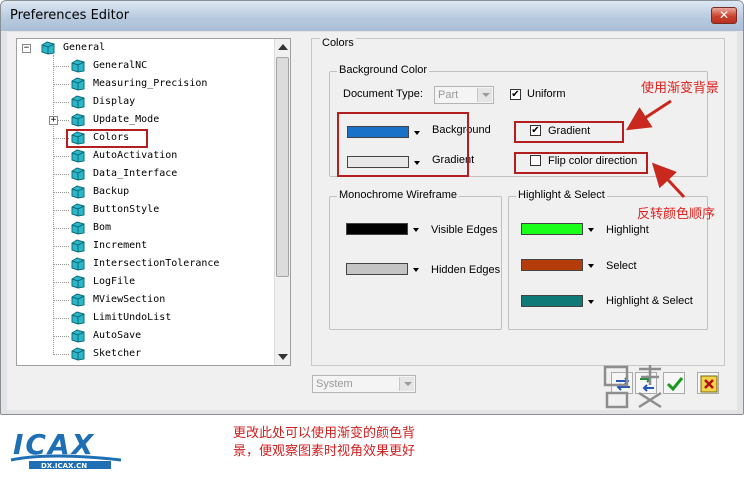  What do you see at coordinates (655, 149) in the screenshot?
I see `annotation-arrows` at bounding box center [655, 149].